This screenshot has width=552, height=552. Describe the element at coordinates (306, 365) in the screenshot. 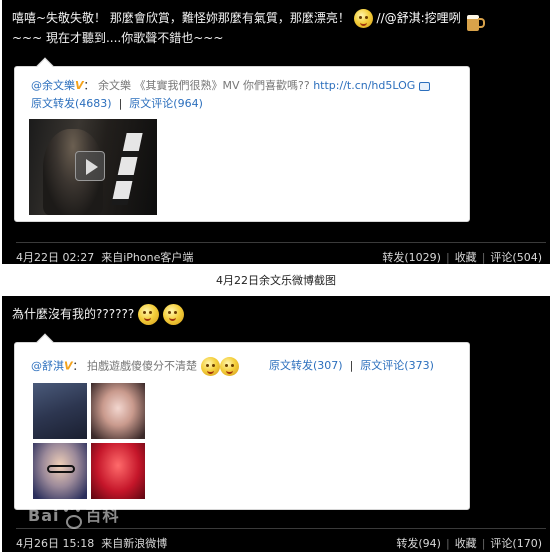

I see `quote-2-repost-link: 原文转发(307)` at that location.